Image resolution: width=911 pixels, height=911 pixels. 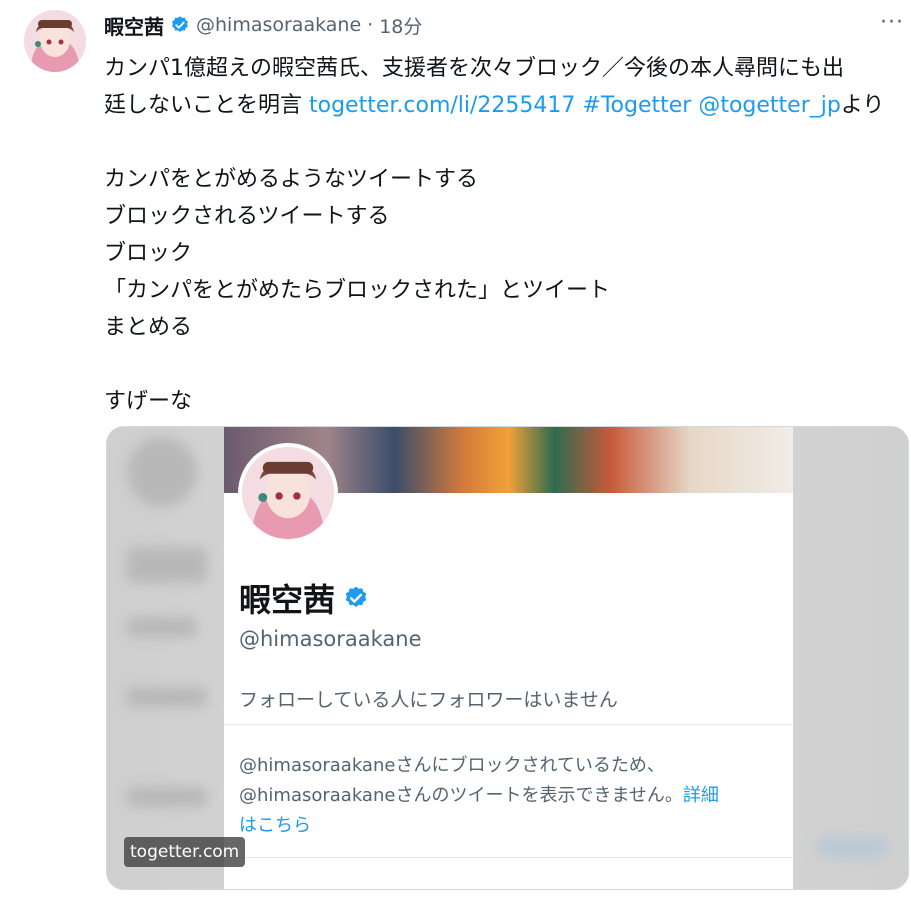 What do you see at coordinates (55, 41) in the screenshot?
I see `author-avatar` at bounding box center [55, 41].